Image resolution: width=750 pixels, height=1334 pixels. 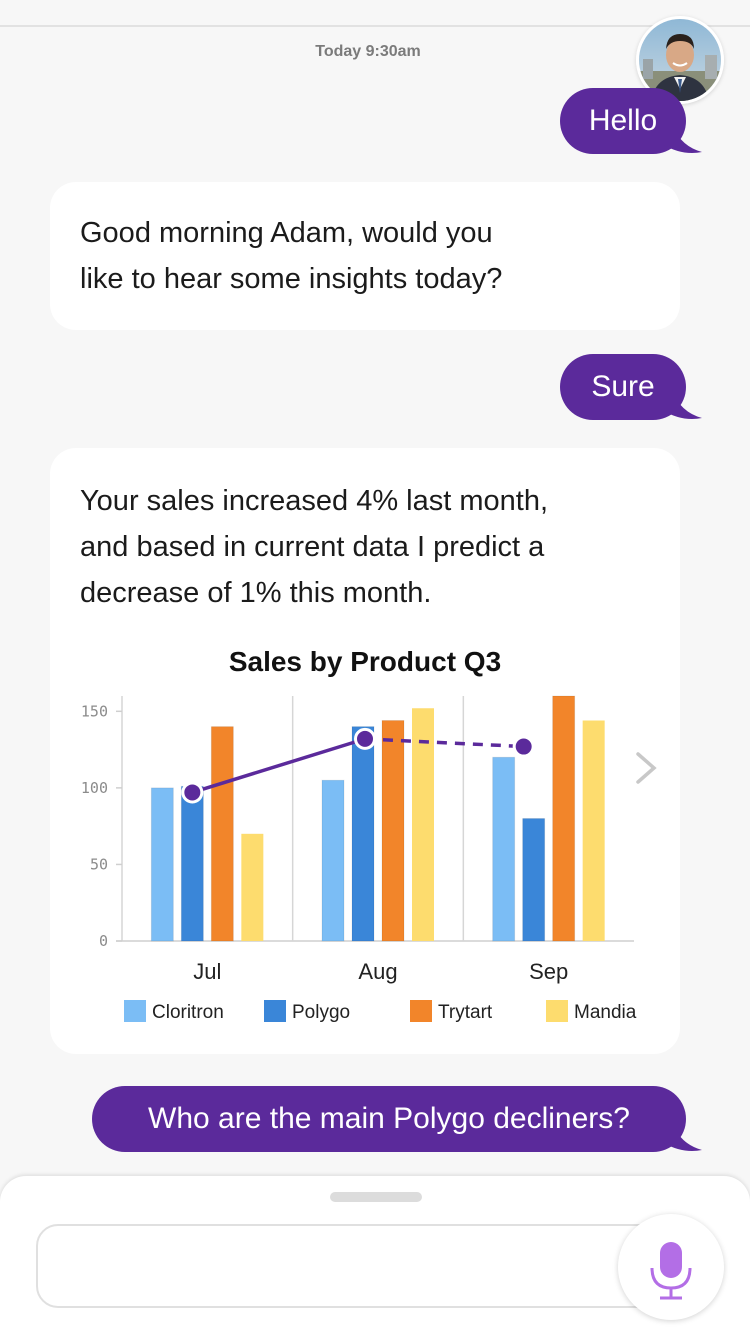 I want to click on input-panel, so click(x=375, y=1255).